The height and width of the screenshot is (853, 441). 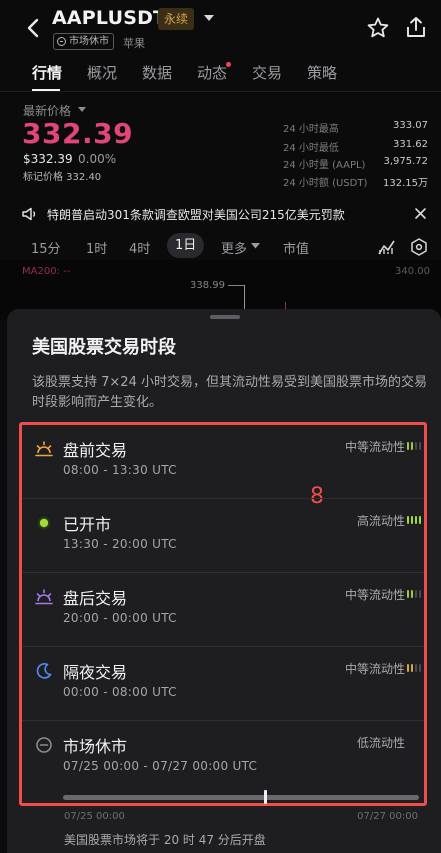 What do you see at coordinates (29, 214) in the screenshot?
I see `speaker-icon` at bounding box center [29, 214].